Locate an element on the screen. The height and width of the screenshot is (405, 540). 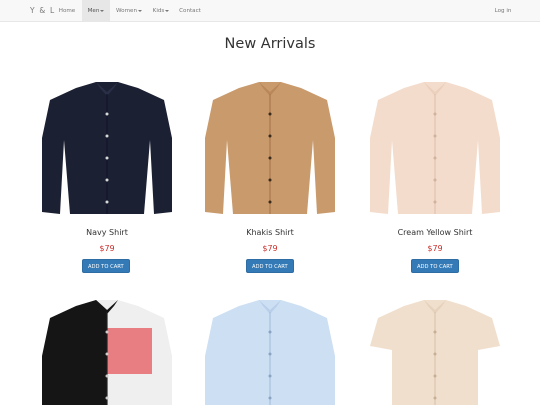
colorblock-shirt-image is located at coordinates (107, 351).